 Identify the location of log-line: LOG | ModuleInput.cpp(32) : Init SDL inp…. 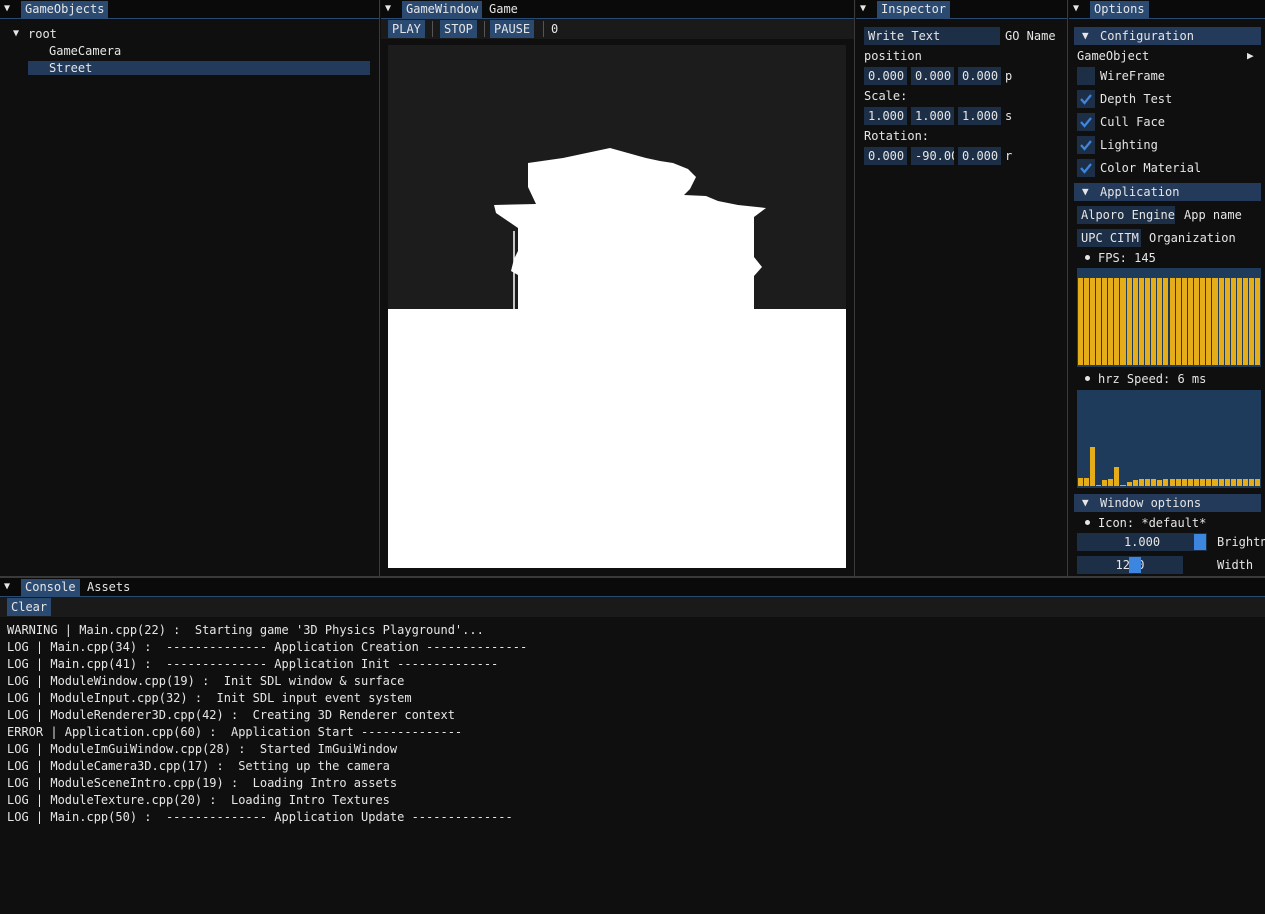
(209, 698).